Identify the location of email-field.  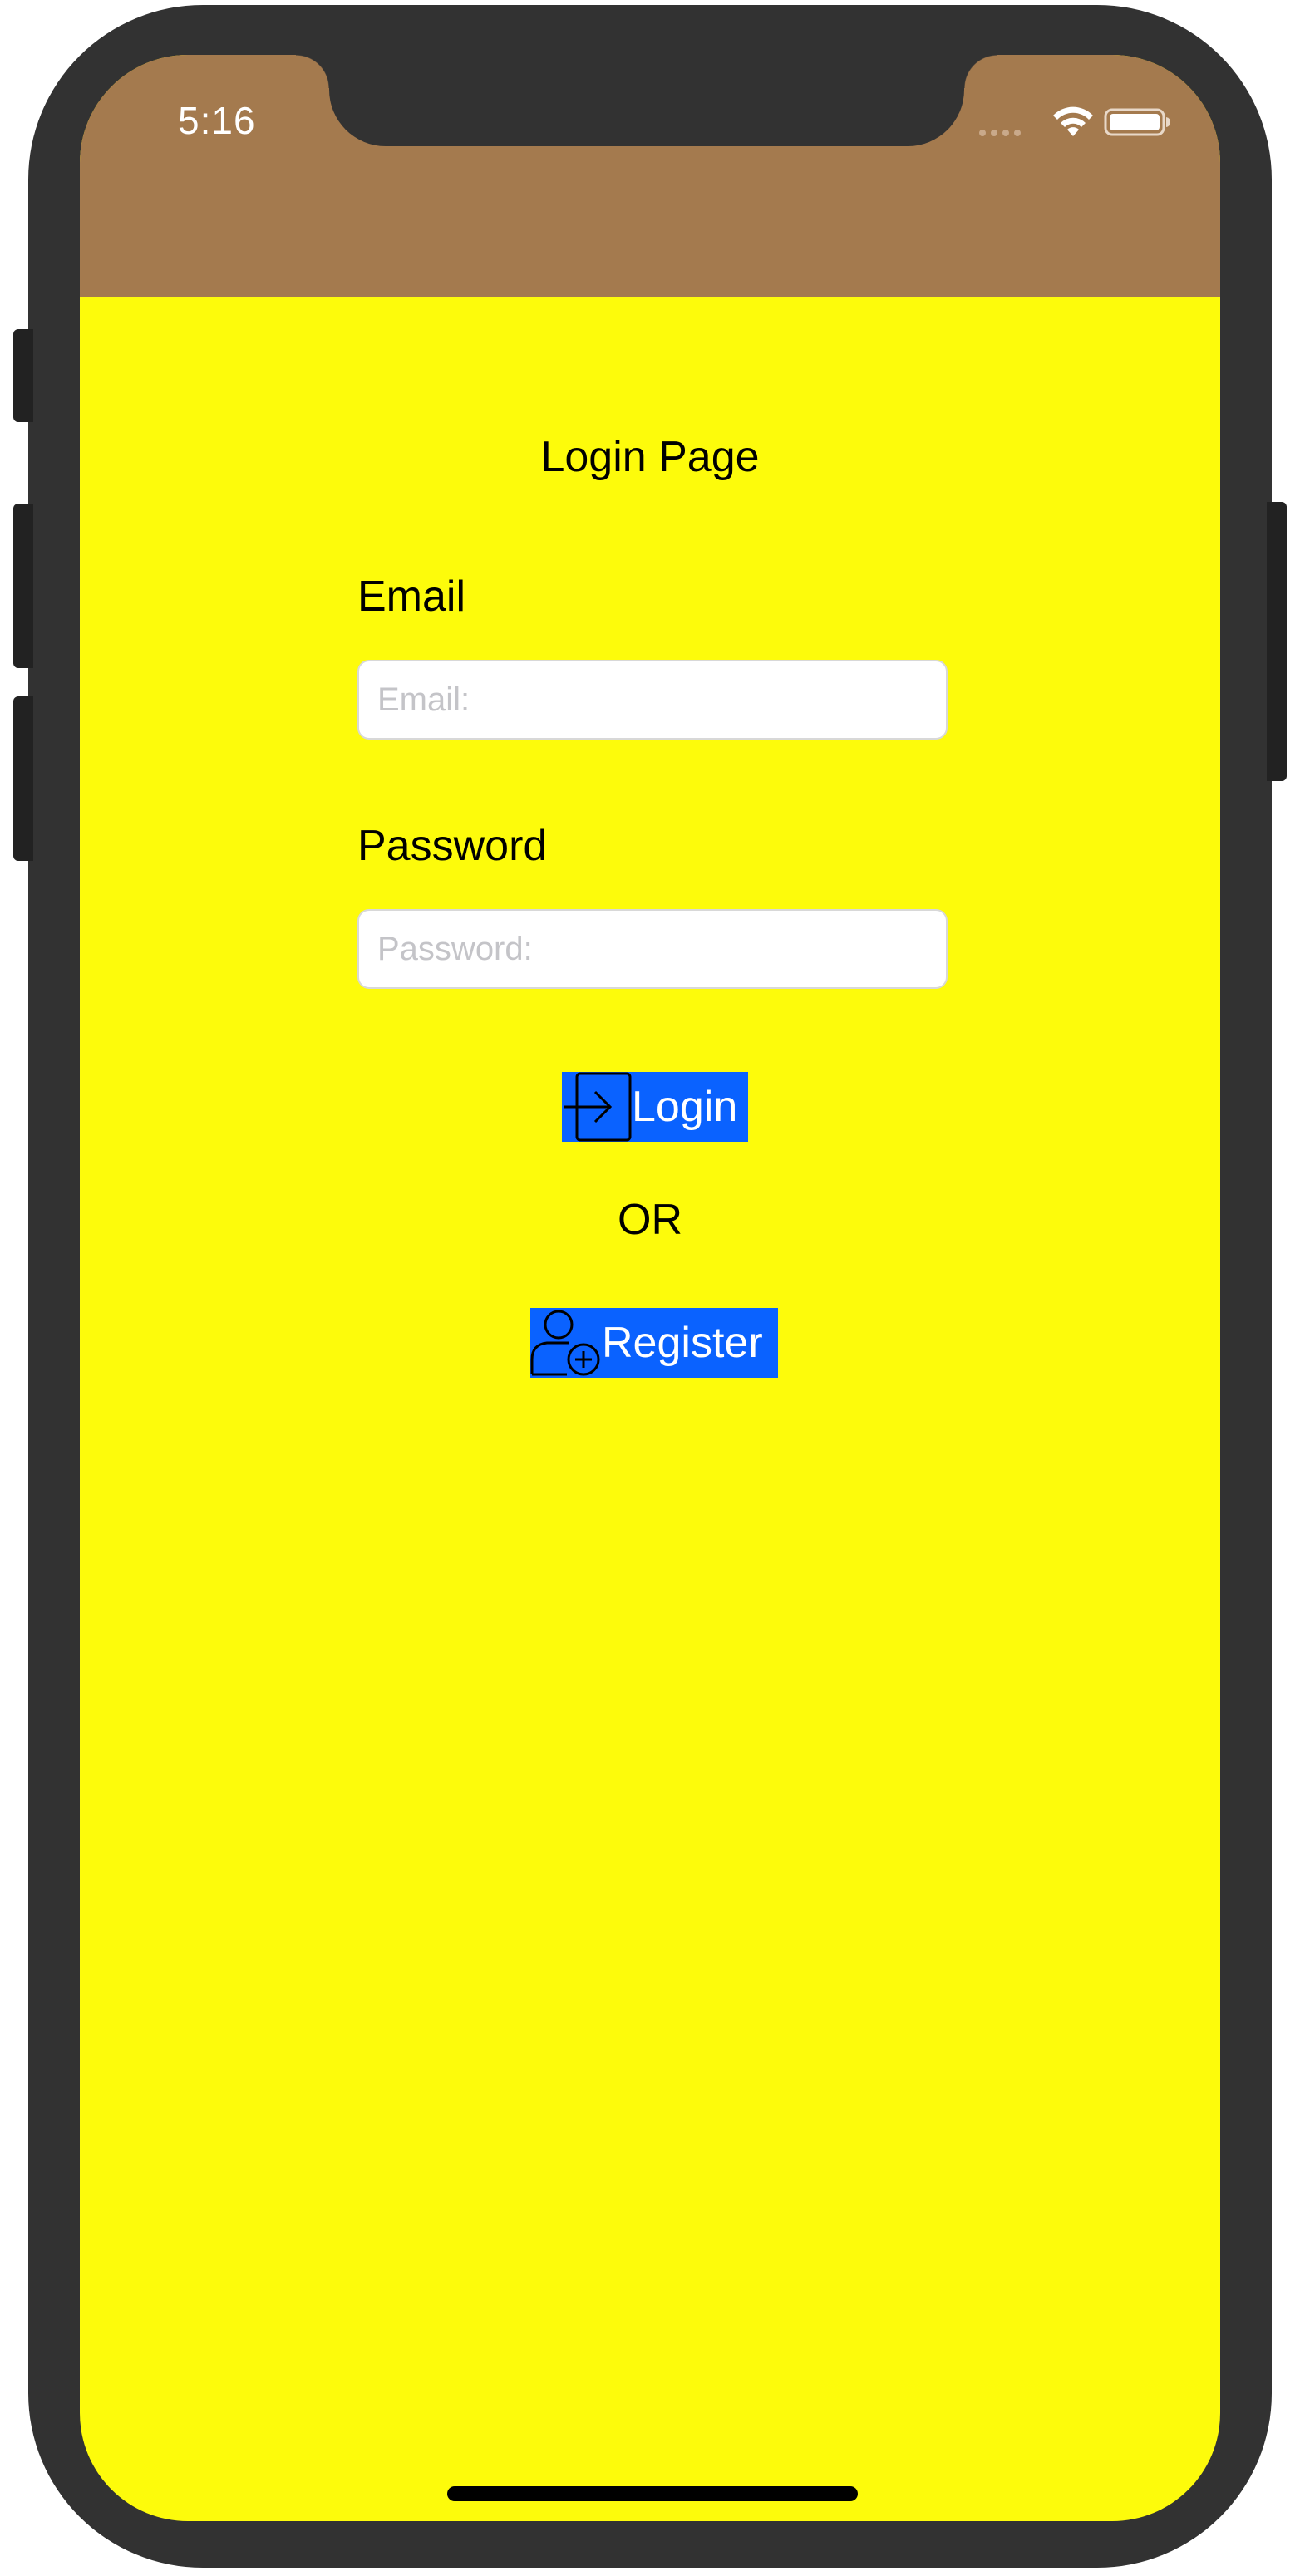
(652, 700).